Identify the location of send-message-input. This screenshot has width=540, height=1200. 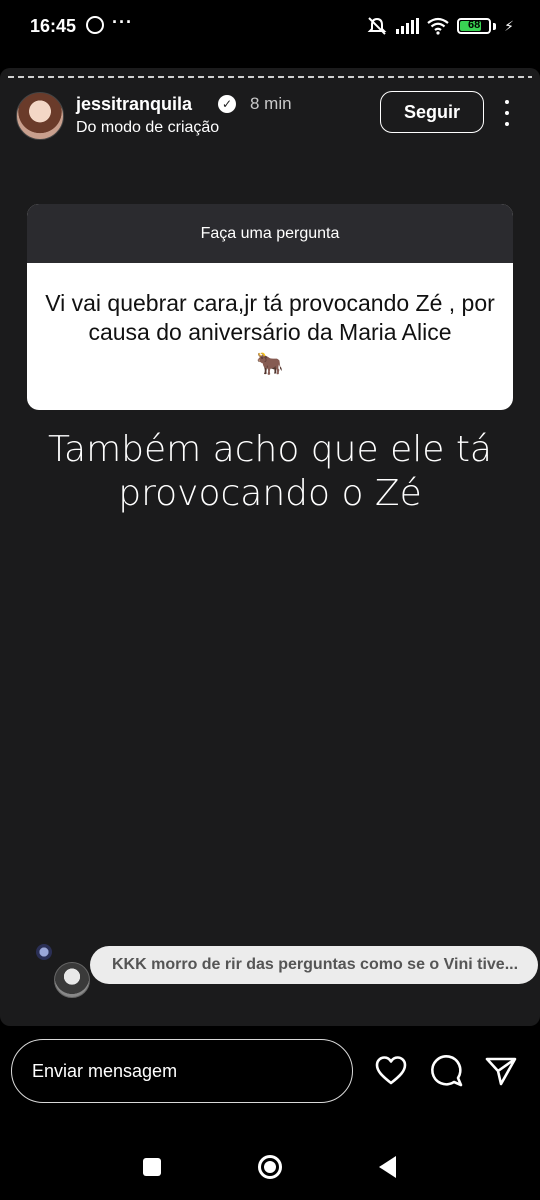
(182, 1071).